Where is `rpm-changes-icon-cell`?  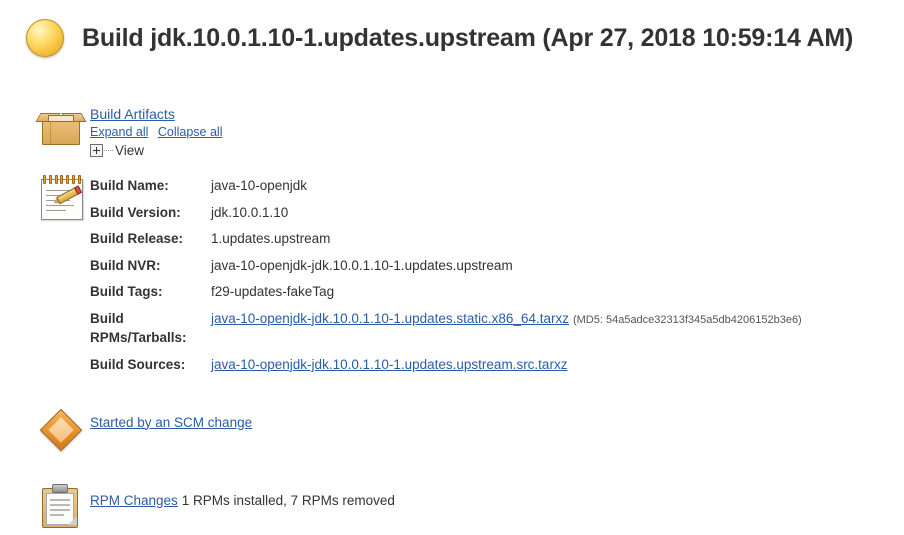
rpm-changes-icon-cell is located at coordinates (64, 505).